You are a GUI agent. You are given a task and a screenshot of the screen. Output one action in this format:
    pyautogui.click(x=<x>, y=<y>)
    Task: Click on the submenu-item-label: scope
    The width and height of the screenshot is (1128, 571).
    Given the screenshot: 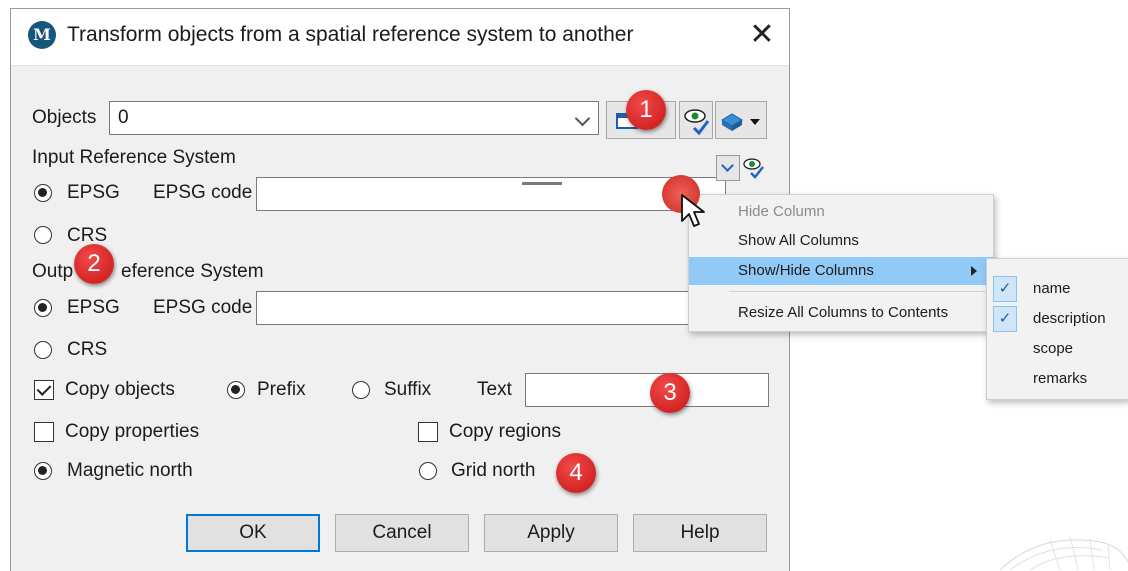 What is the action you would take?
    pyautogui.click(x=1053, y=348)
    